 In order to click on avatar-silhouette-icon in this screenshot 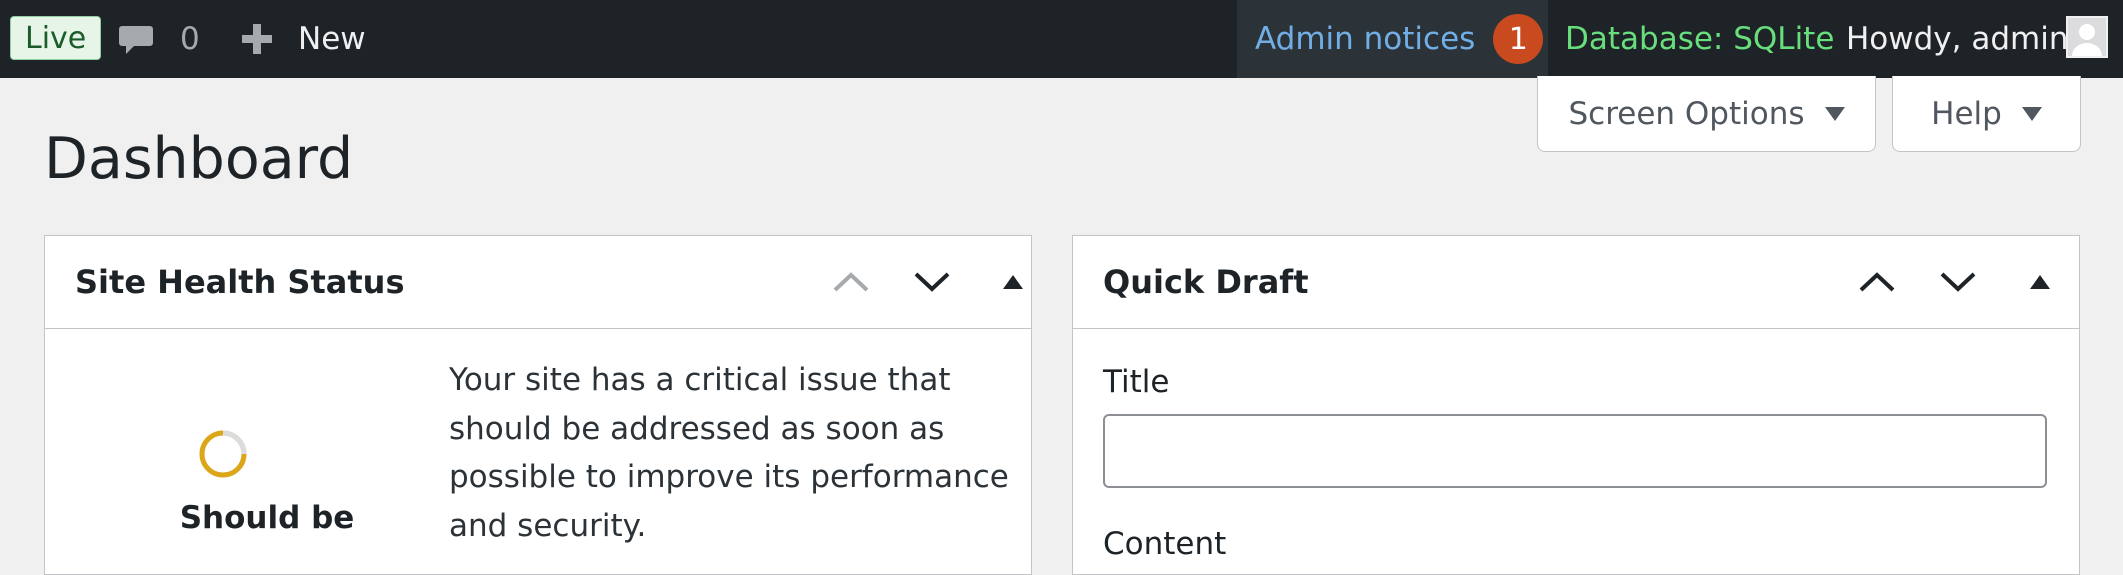, I will do `click(2087, 40)`.